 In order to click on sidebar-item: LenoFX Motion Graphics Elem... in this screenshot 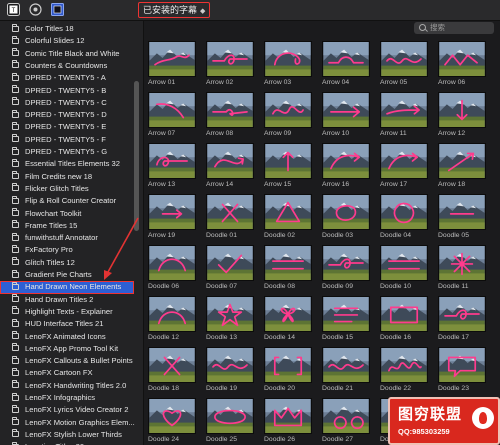, I will do `click(67, 423)`.